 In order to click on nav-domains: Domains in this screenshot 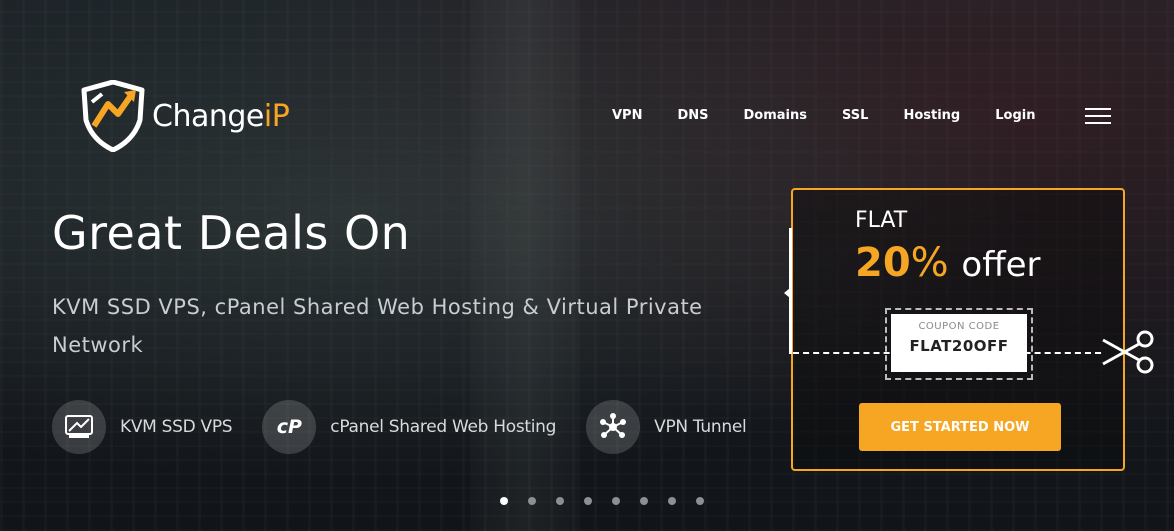, I will do `click(776, 115)`.